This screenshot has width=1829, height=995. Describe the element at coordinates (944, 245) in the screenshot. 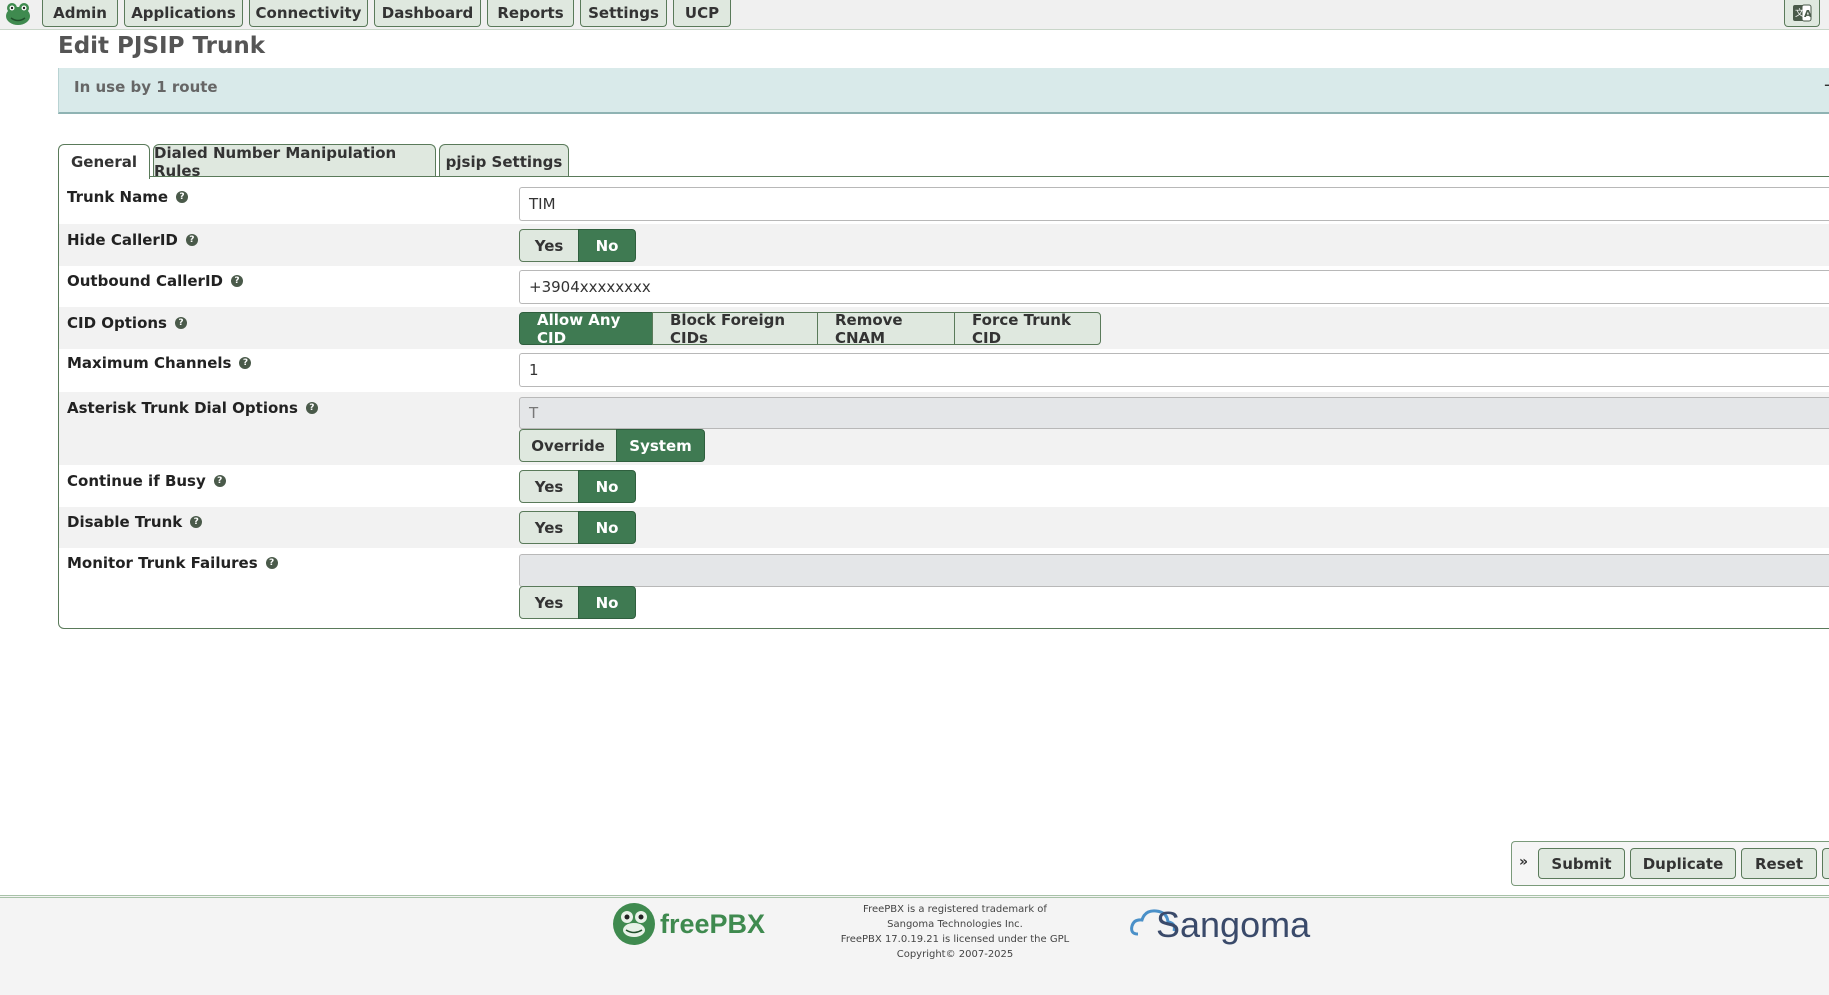

I see `hide-callerid-row: Hide CallerID ?` at that location.